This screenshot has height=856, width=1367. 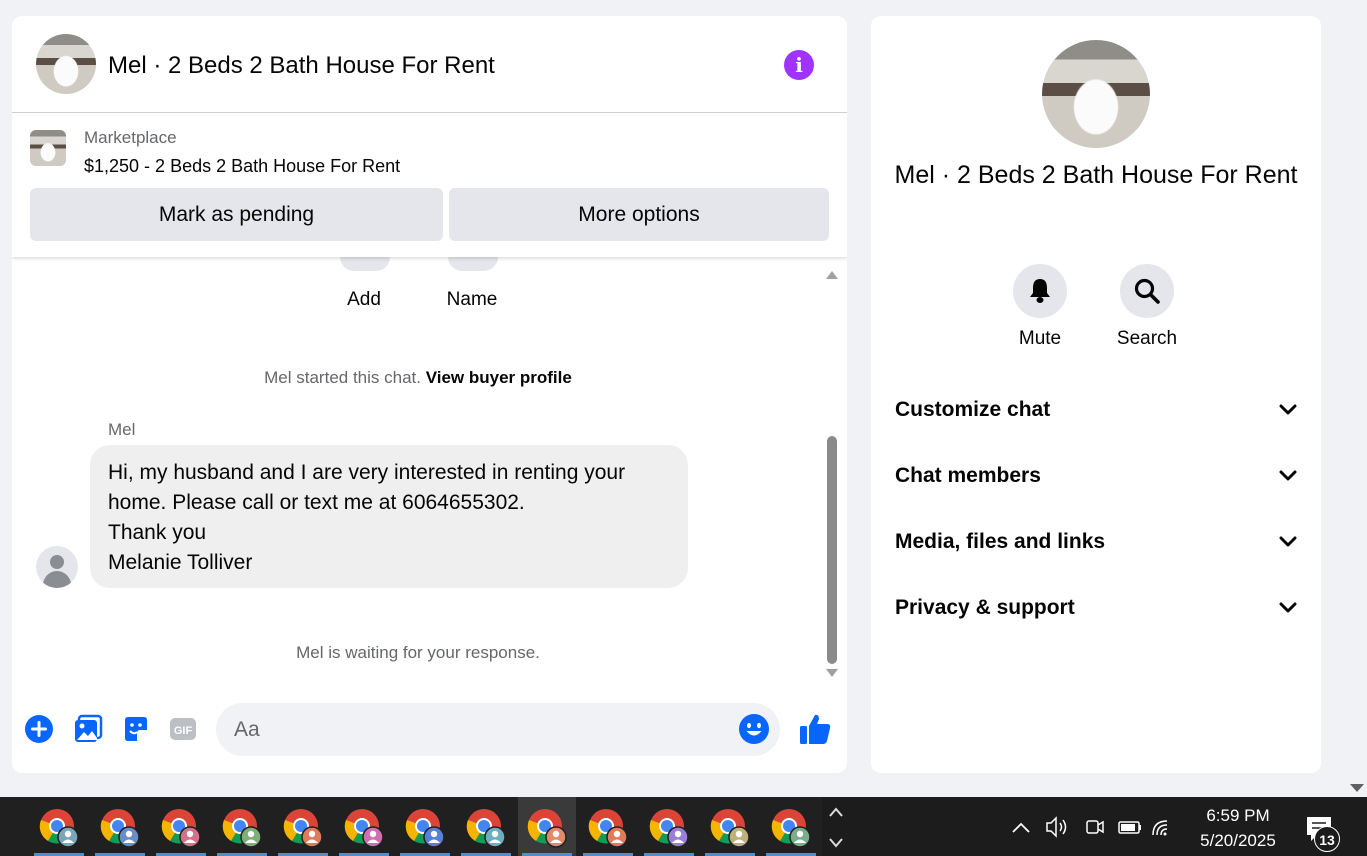 What do you see at coordinates (1129, 827) in the screenshot?
I see `battery-icon` at bounding box center [1129, 827].